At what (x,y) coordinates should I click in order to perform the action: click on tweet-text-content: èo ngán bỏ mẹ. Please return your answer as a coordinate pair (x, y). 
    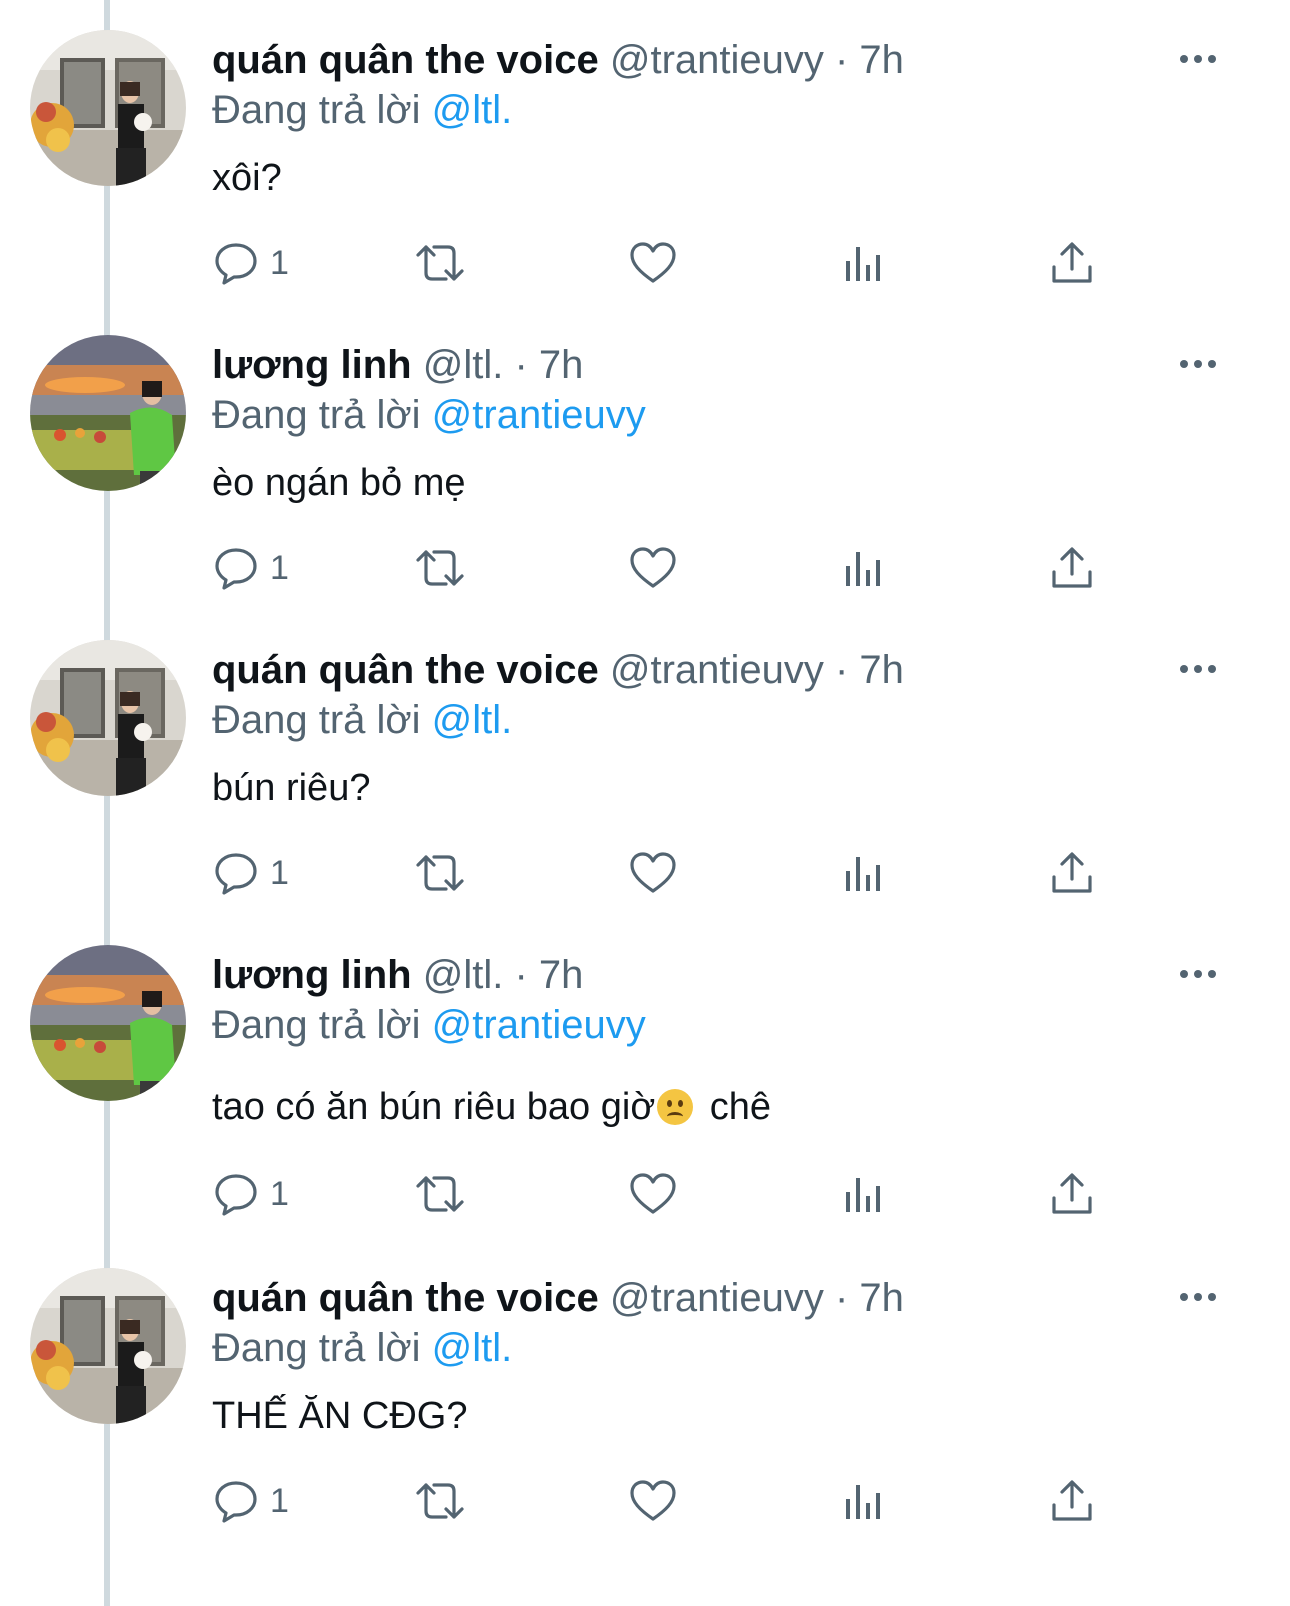
    Looking at the image, I should click on (339, 483).